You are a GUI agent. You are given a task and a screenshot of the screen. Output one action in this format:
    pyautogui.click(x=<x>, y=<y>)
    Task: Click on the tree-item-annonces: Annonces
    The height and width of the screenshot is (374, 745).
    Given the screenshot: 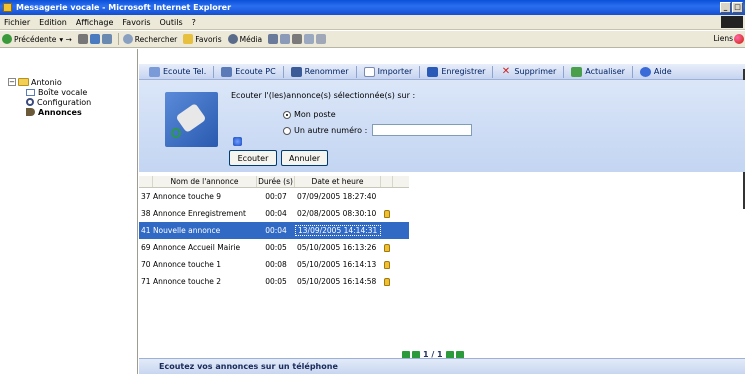 What is the action you would take?
    pyautogui.click(x=58, y=112)
    